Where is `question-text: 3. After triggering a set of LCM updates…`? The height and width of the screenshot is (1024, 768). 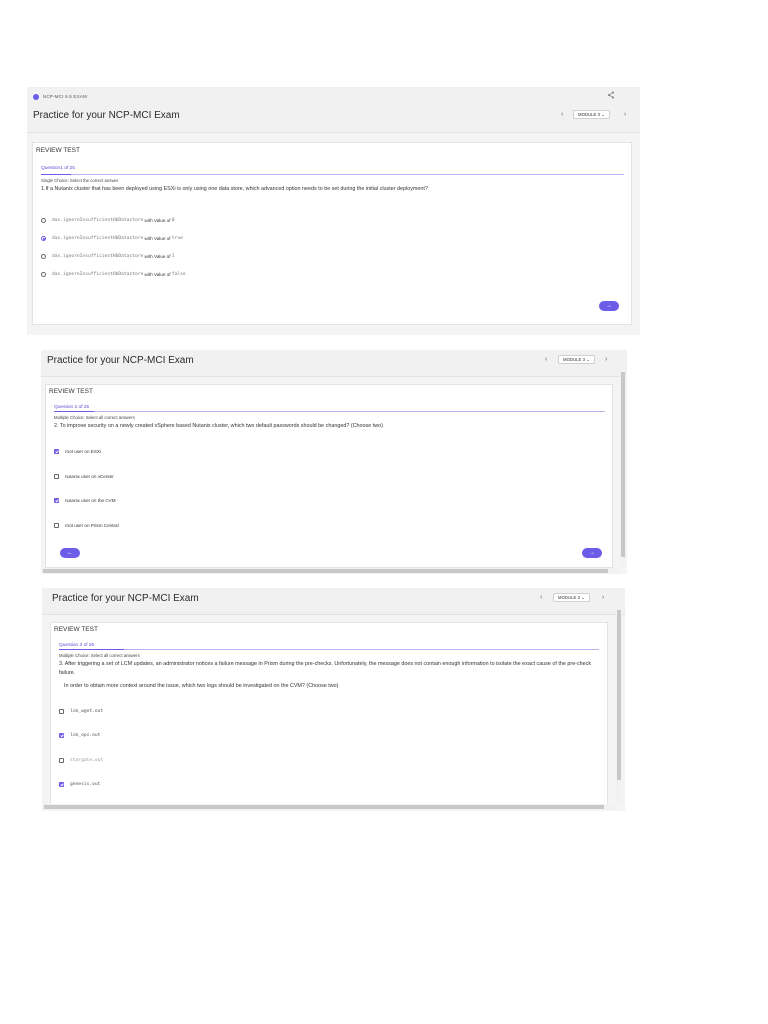
question-text: 3. After triggering a set of LCM updates… is located at coordinates (325, 668).